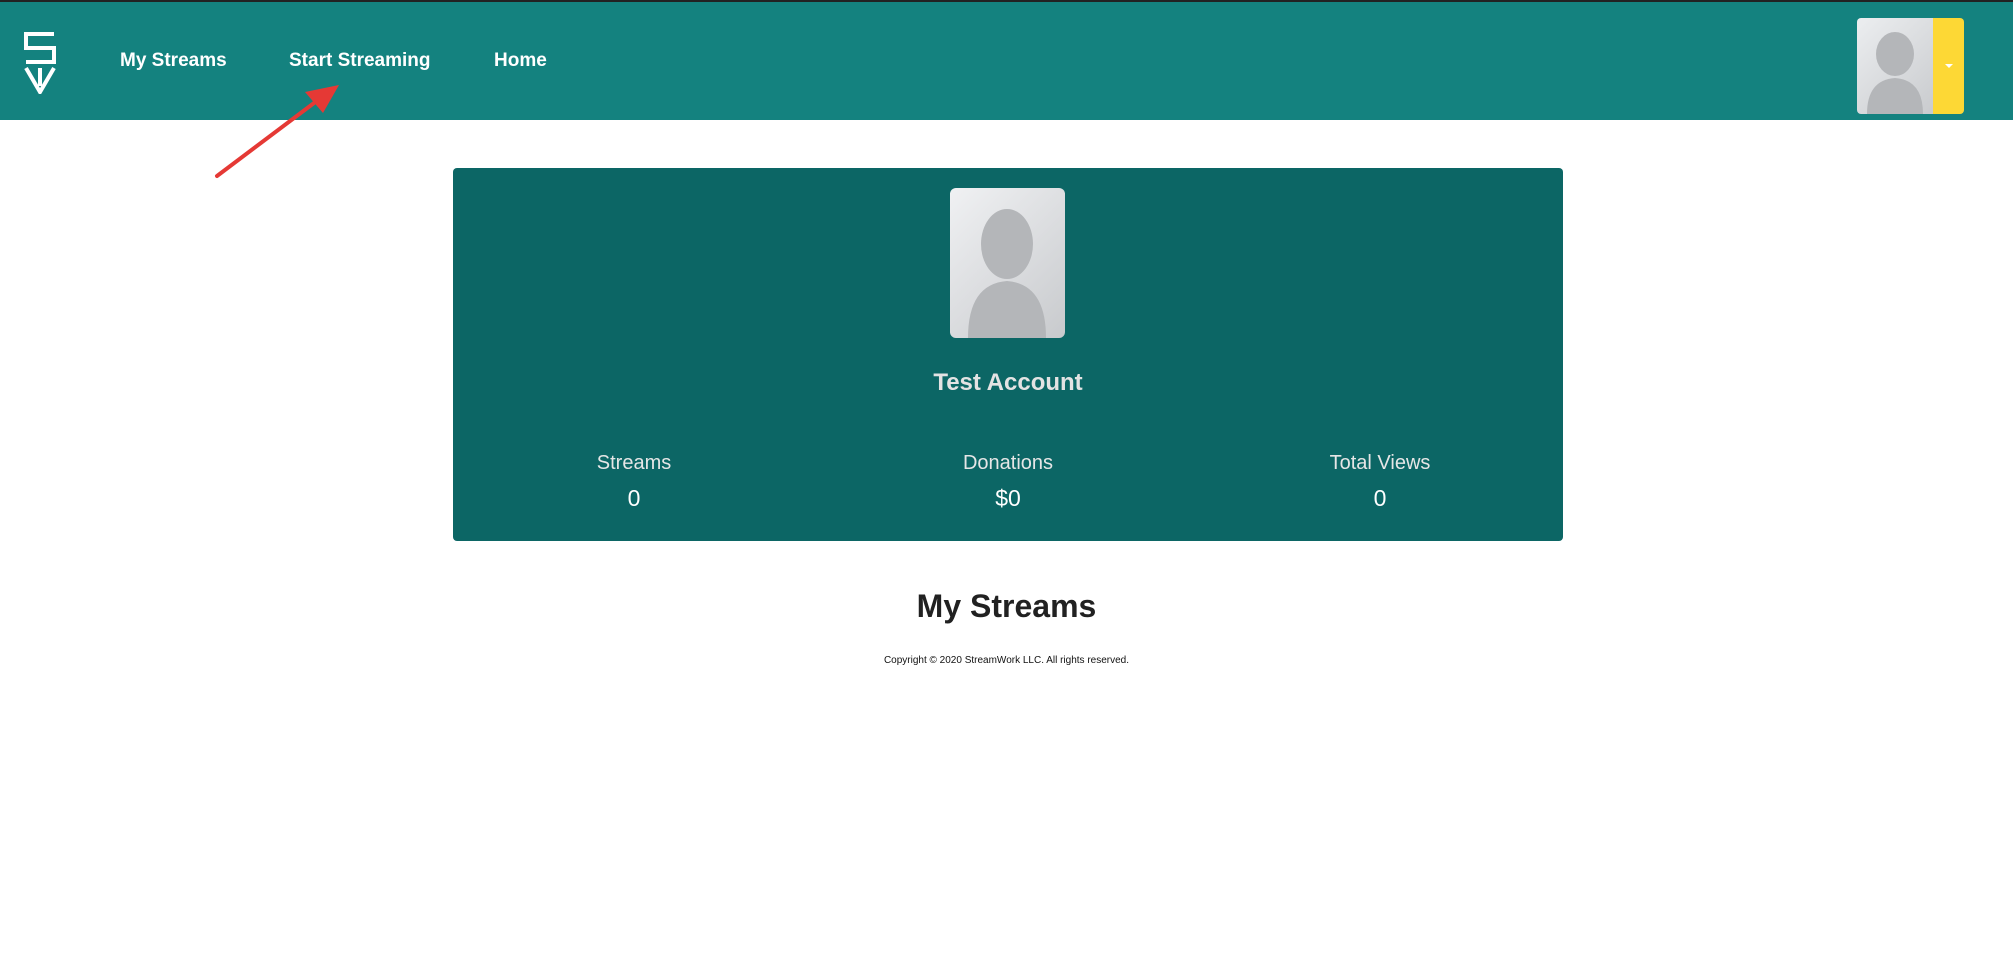 The image size is (2013, 965). I want to click on user-menu-button, so click(1910, 66).